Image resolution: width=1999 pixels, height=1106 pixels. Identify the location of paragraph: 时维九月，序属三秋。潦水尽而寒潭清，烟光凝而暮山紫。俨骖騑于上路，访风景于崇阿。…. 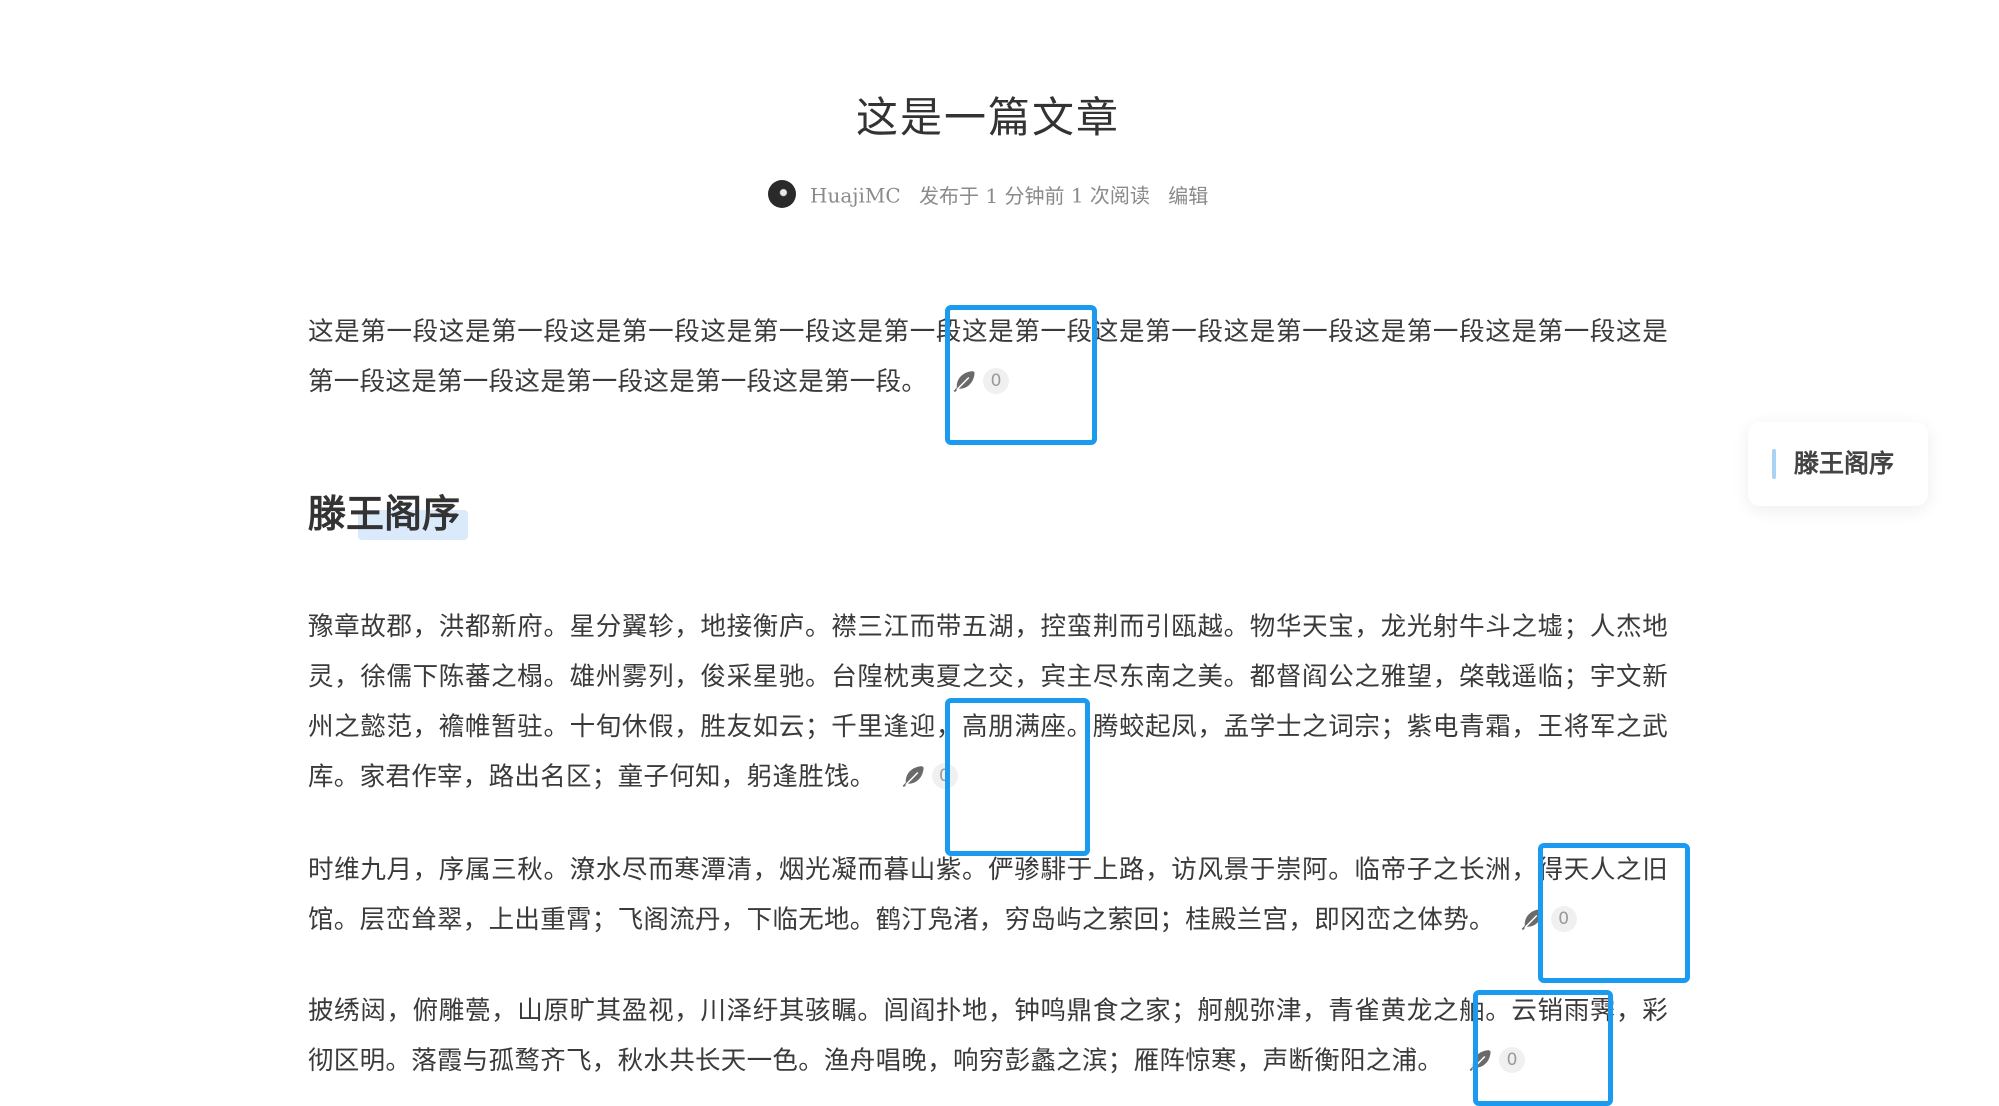
(988, 895).